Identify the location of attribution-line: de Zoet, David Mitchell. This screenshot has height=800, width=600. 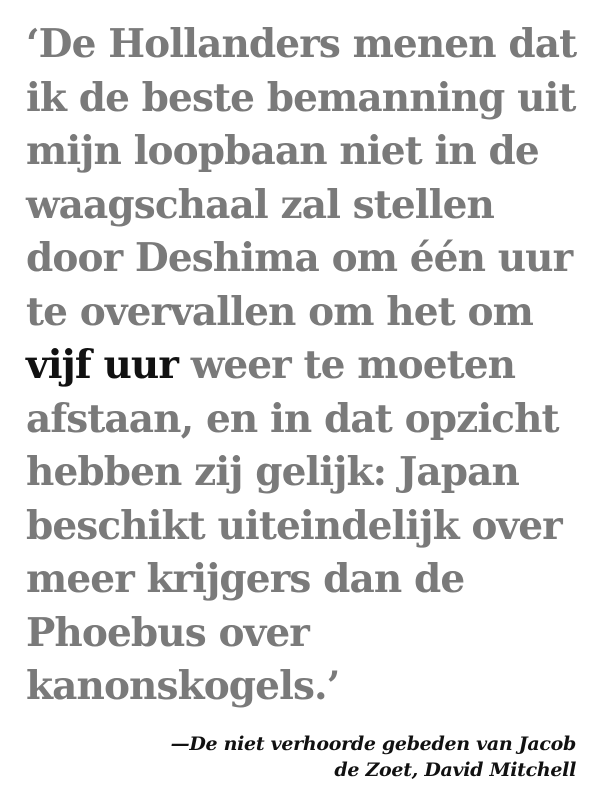
(455, 770).